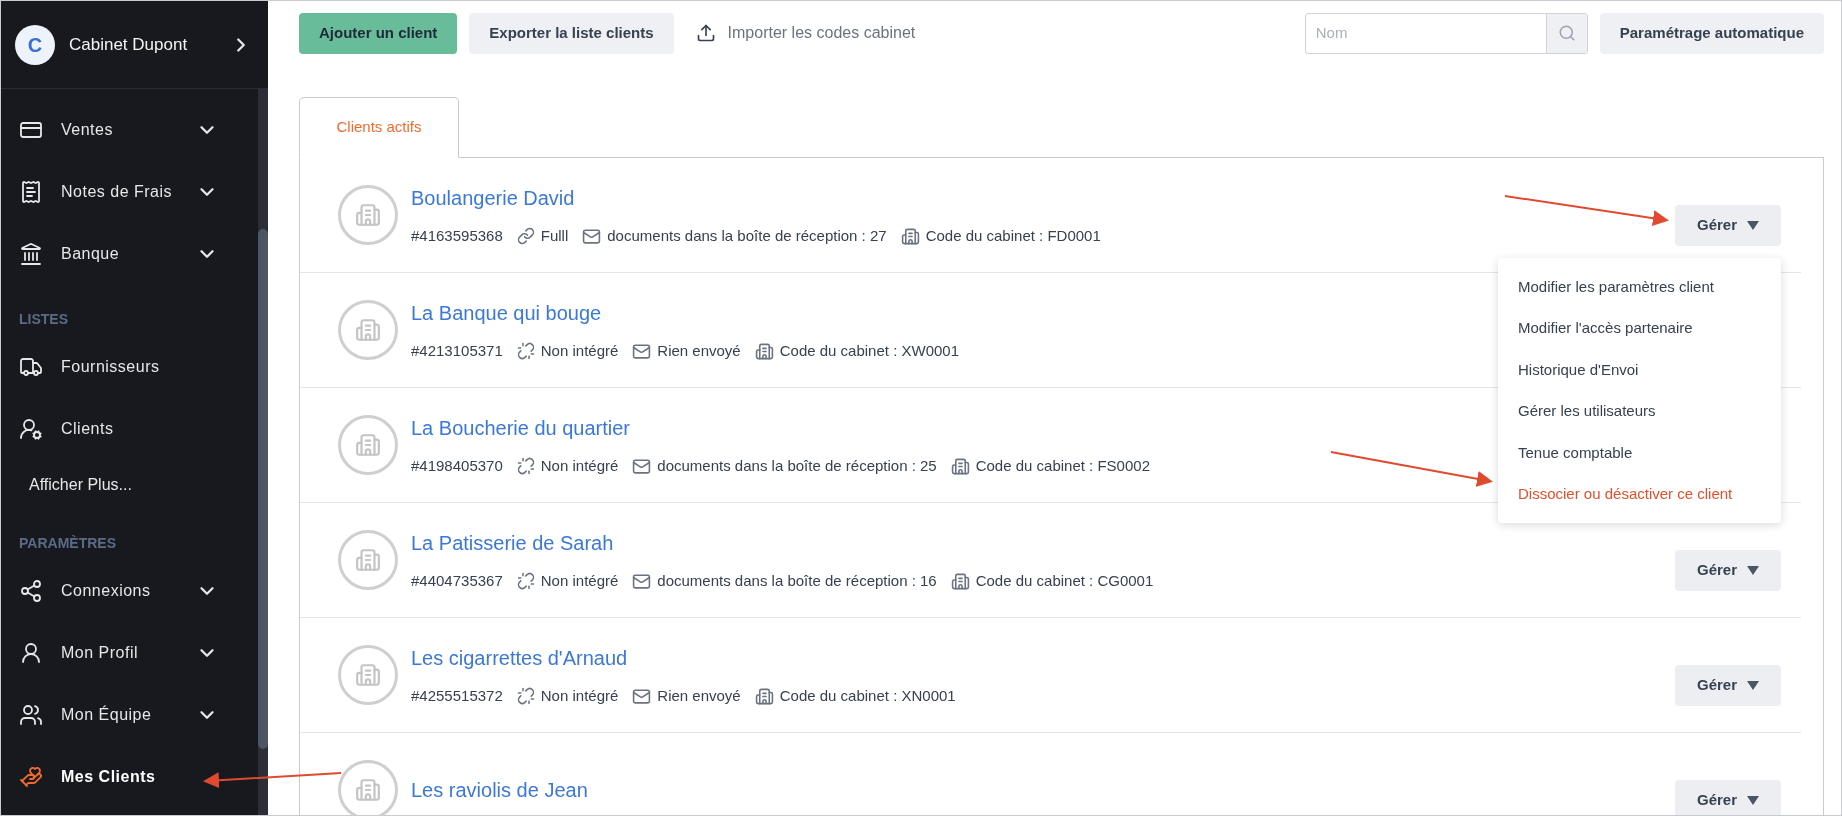  I want to click on cabinet-code: Code du cabinet : FD0001, so click(1013, 235).